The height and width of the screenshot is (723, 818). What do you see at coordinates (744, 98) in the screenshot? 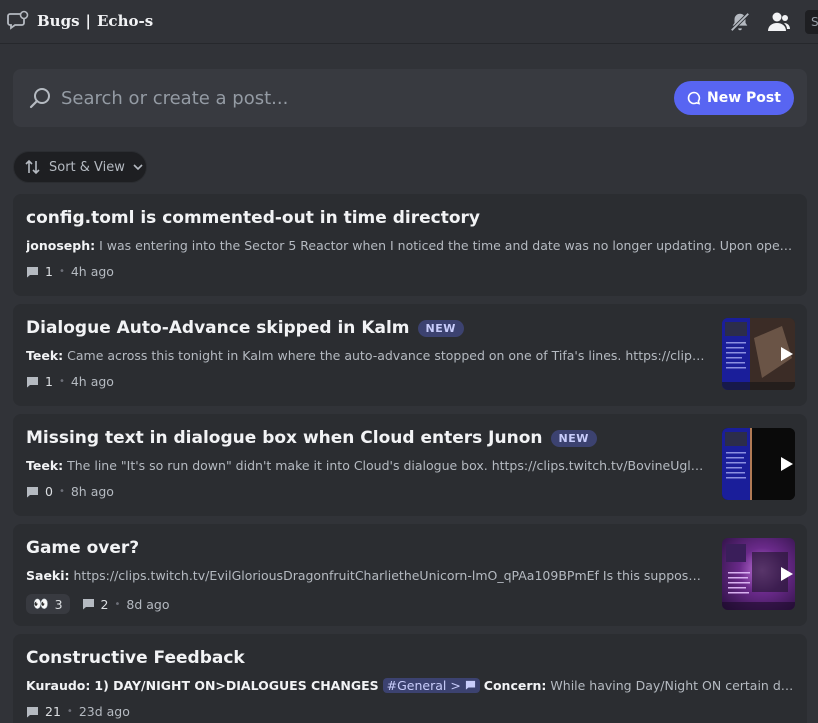
I see `new-post-label: New Post` at bounding box center [744, 98].